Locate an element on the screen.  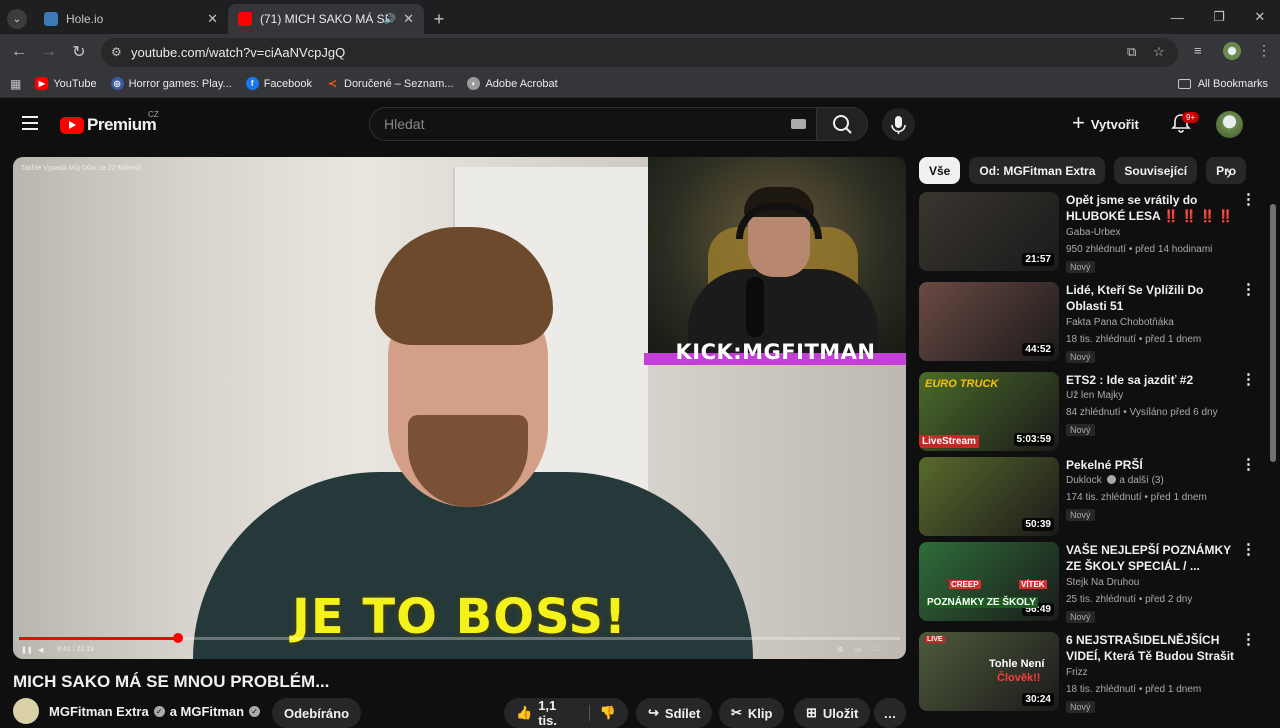
maximize-icon: ❐ is located at coordinates (1219, 17).